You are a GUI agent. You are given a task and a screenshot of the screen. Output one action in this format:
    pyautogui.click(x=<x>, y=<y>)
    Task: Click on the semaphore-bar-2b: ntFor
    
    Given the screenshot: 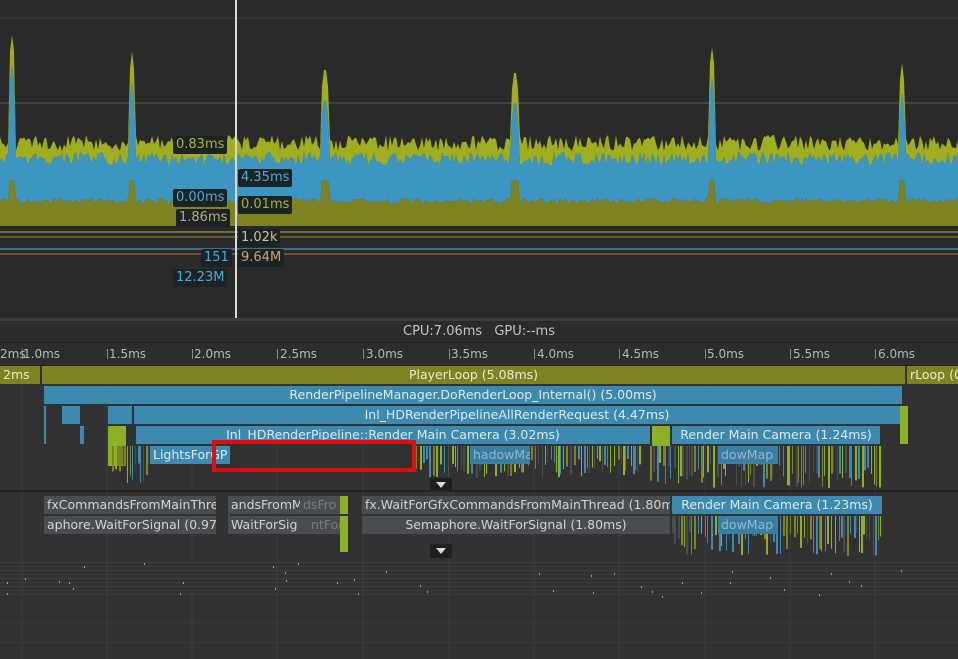 What is the action you would take?
    pyautogui.click(x=324, y=525)
    